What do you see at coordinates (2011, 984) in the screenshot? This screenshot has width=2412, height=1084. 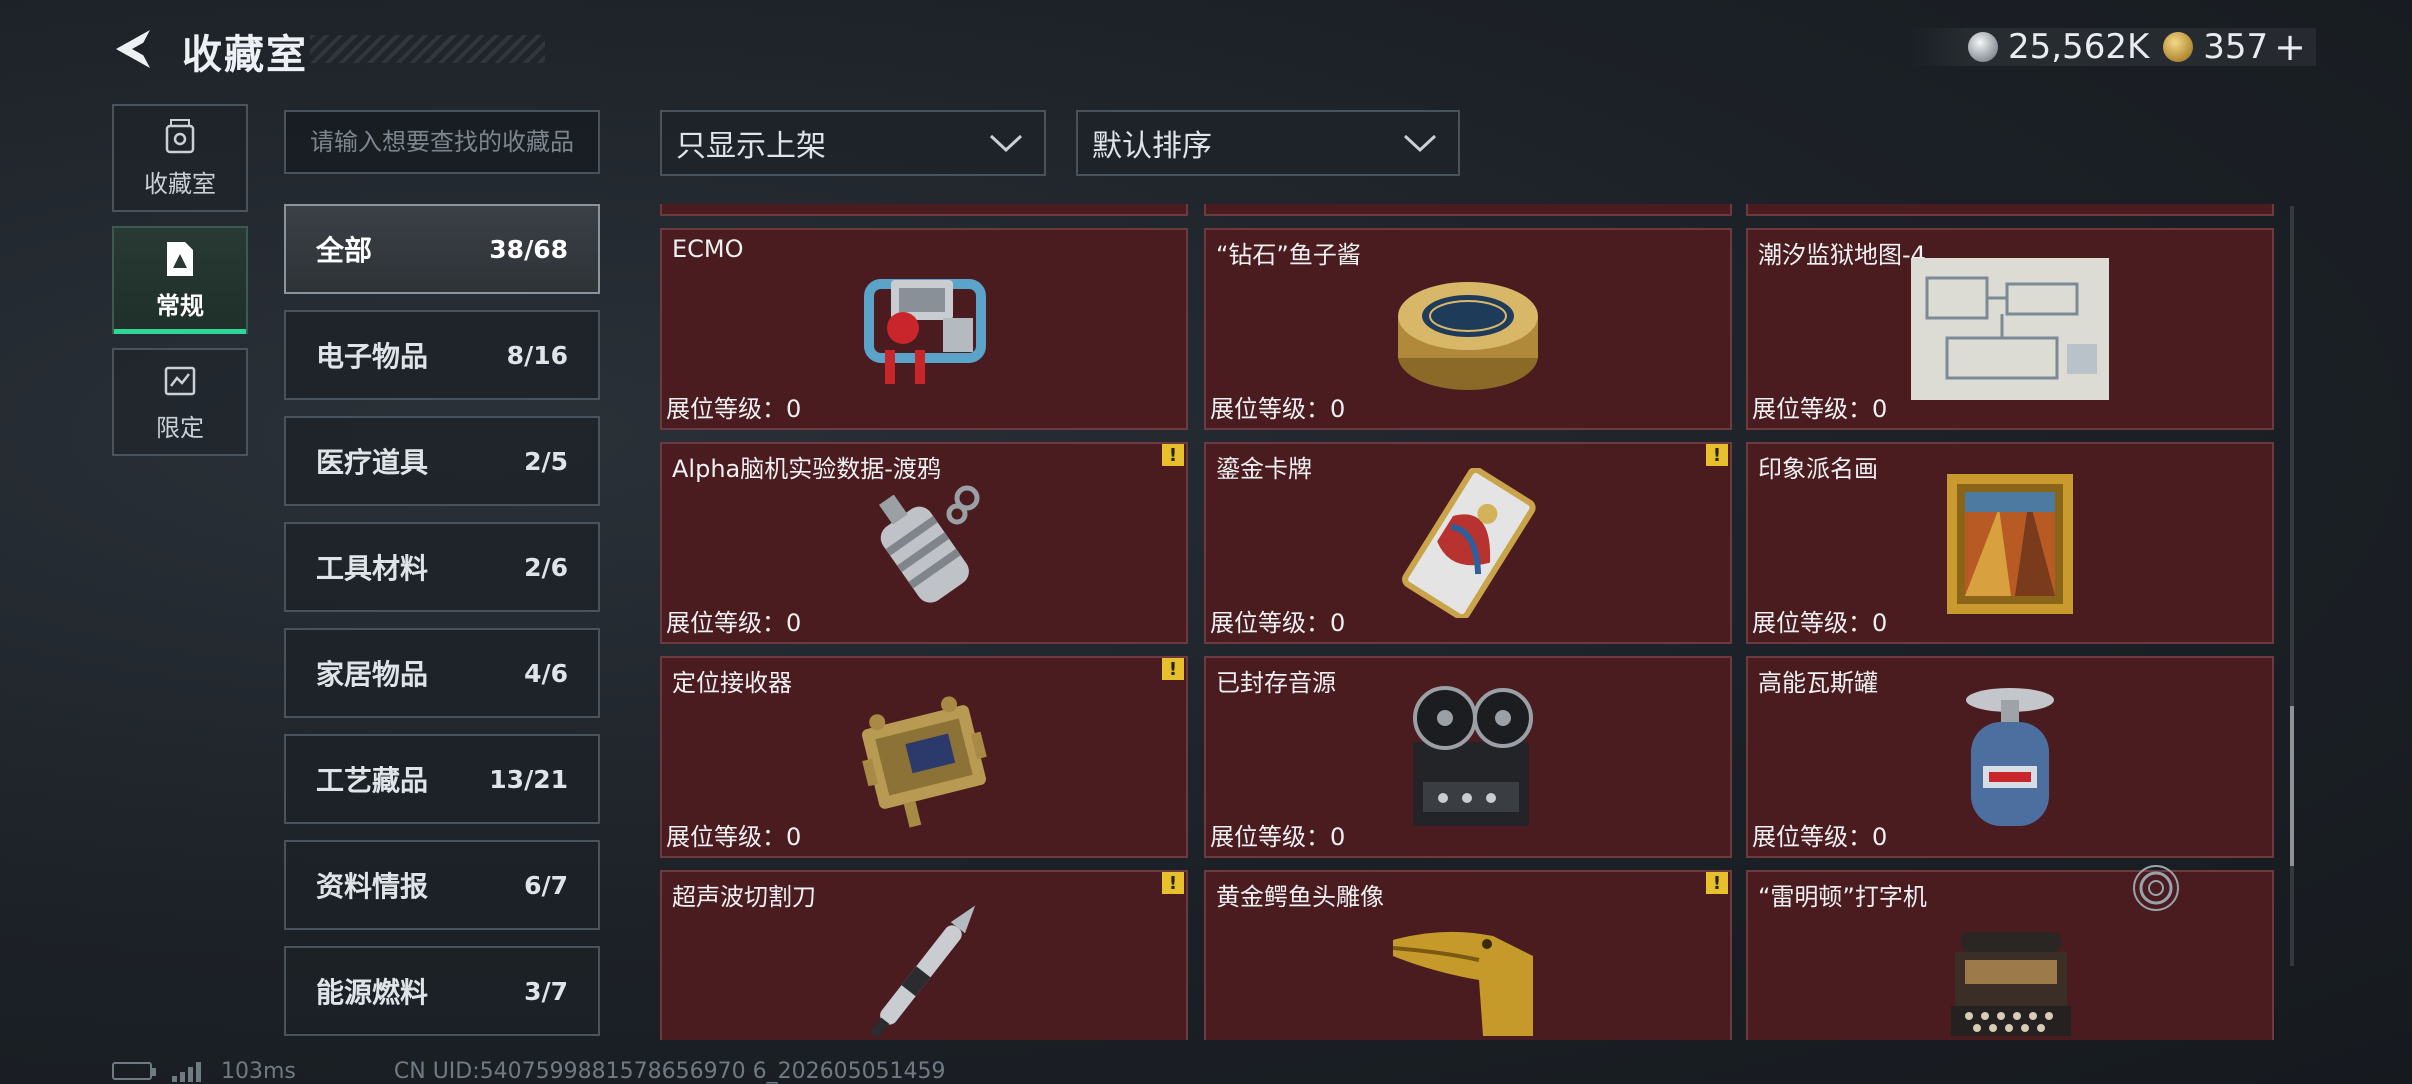 I see `typewriter-icon` at bounding box center [2011, 984].